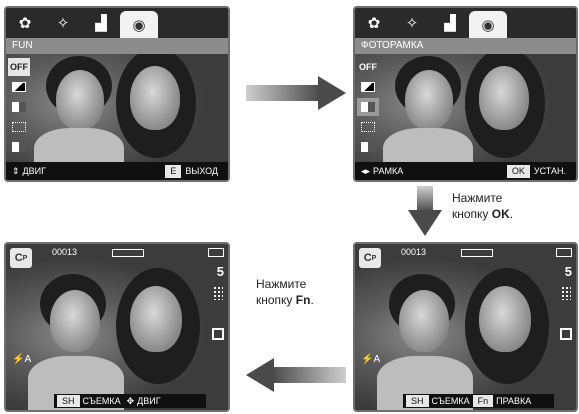  Describe the element at coordinates (388, 171) in the screenshot. I see `nav-label: РАМКА` at that location.